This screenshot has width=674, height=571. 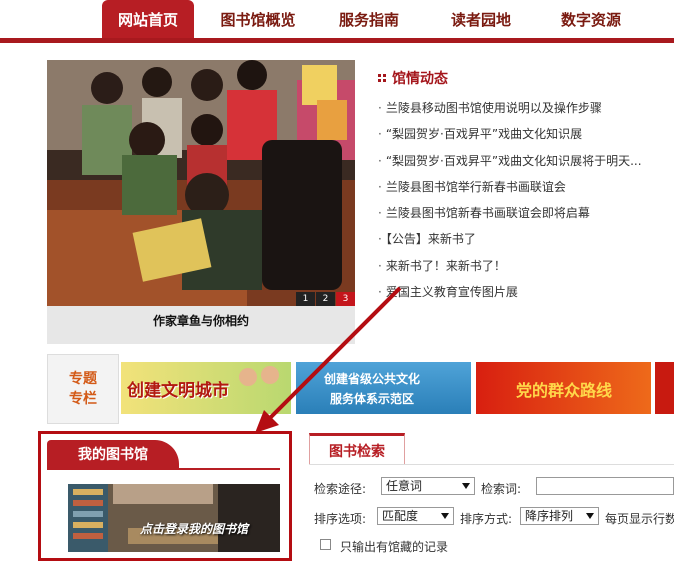 I want to click on search-path-label: 检索途径:, so click(x=340, y=489).